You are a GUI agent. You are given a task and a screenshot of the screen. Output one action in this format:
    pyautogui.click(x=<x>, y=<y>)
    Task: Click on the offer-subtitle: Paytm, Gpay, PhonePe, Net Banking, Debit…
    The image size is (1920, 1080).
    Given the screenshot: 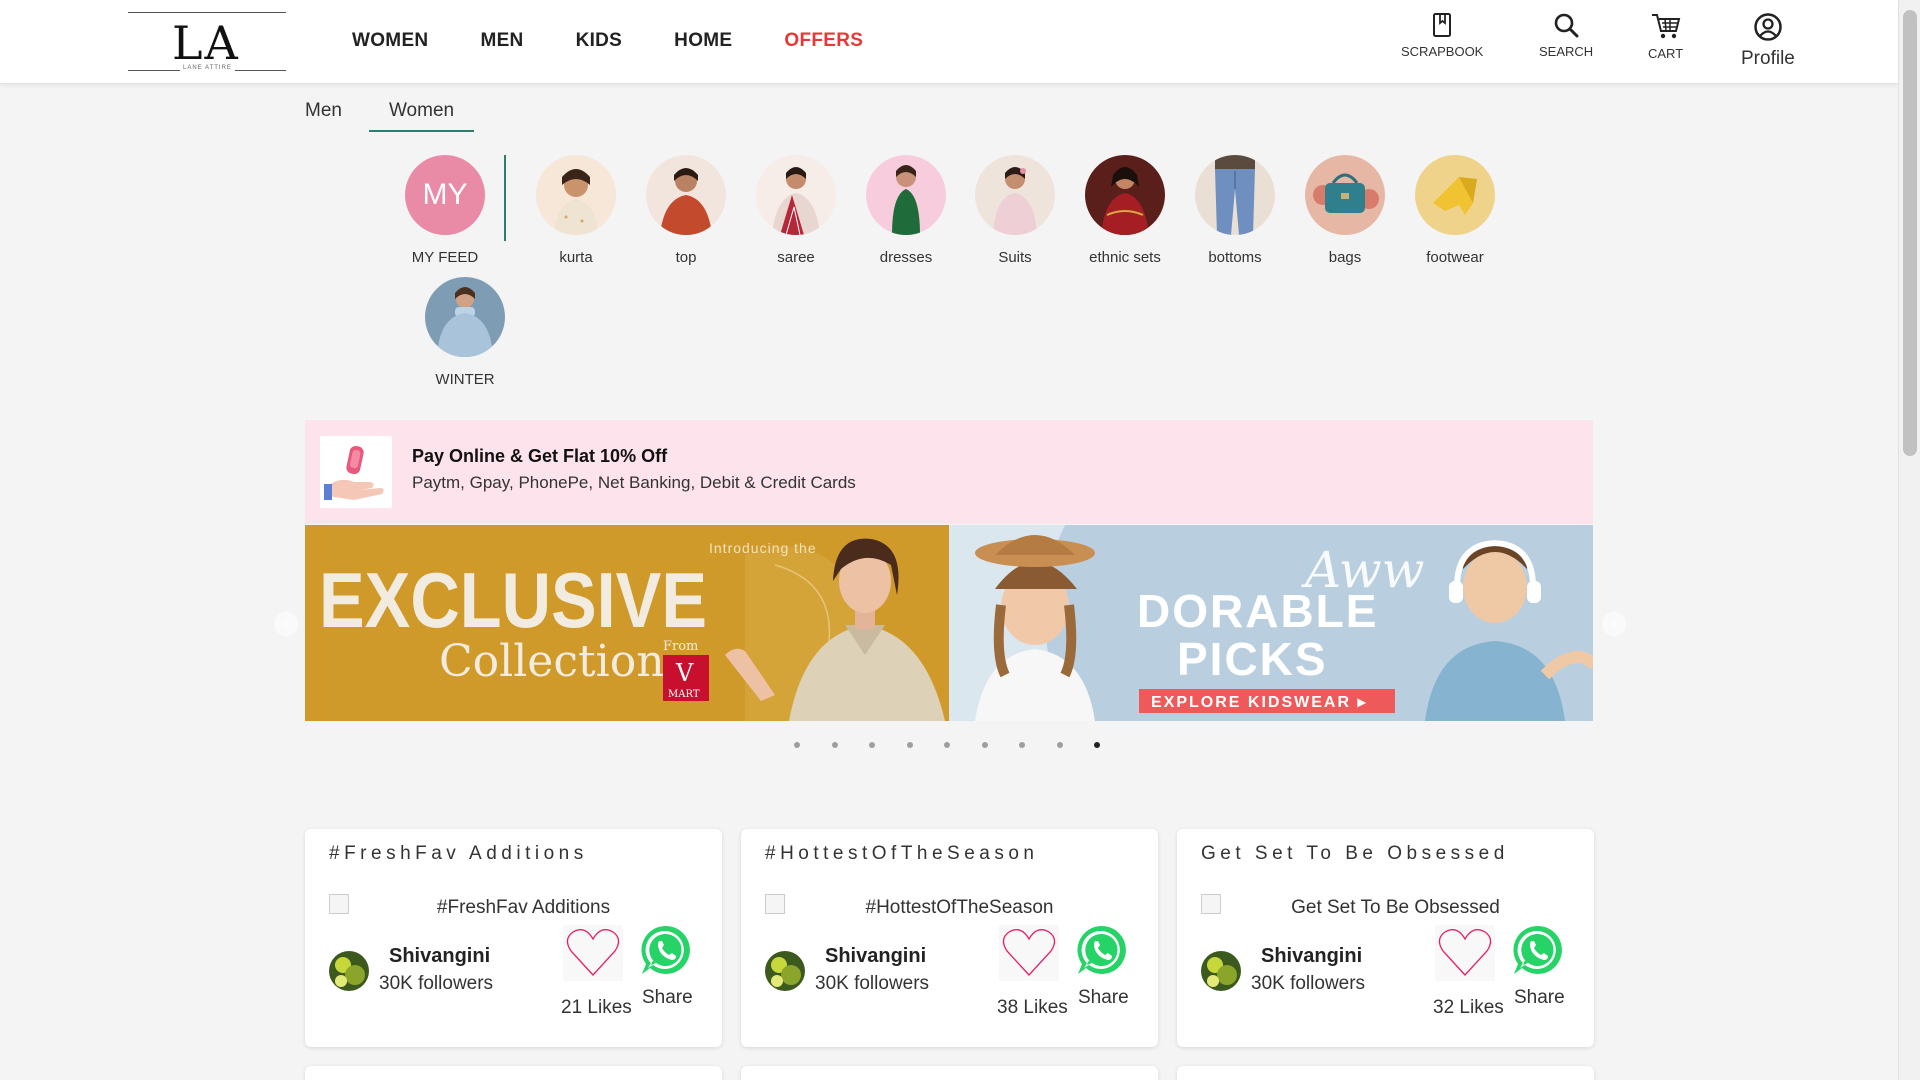 What is the action you would take?
    pyautogui.click(x=634, y=482)
    